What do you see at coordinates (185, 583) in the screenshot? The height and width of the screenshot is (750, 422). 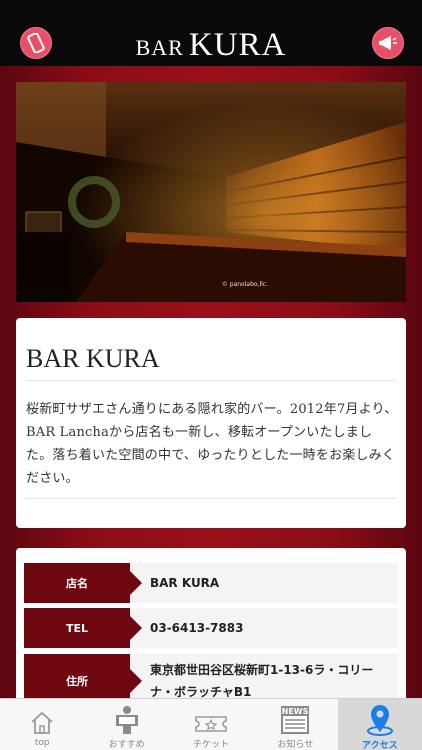 I see `detail-value-name: BAR KURA` at bounding box center [185, 583].